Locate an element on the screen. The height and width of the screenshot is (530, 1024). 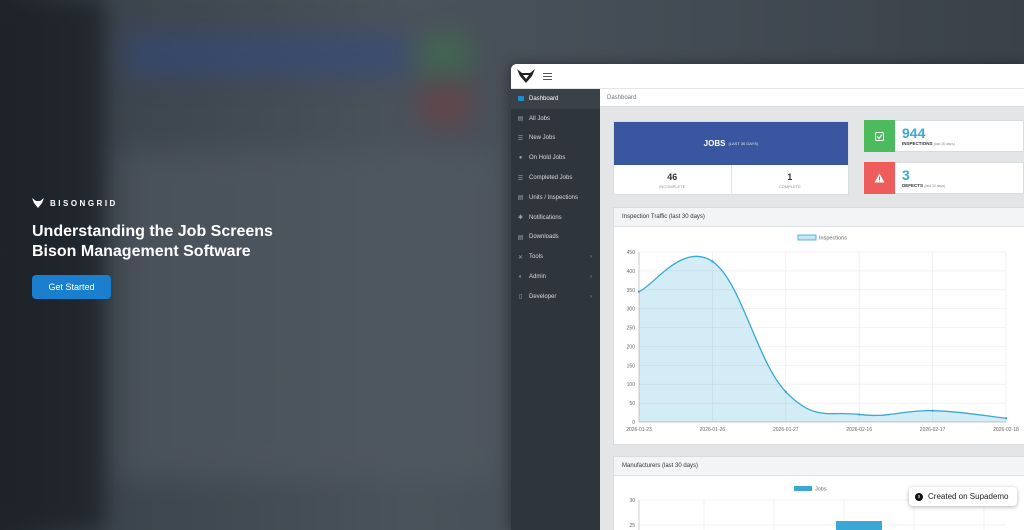
legend-label: Inspections is located at coordinates (833, 239).